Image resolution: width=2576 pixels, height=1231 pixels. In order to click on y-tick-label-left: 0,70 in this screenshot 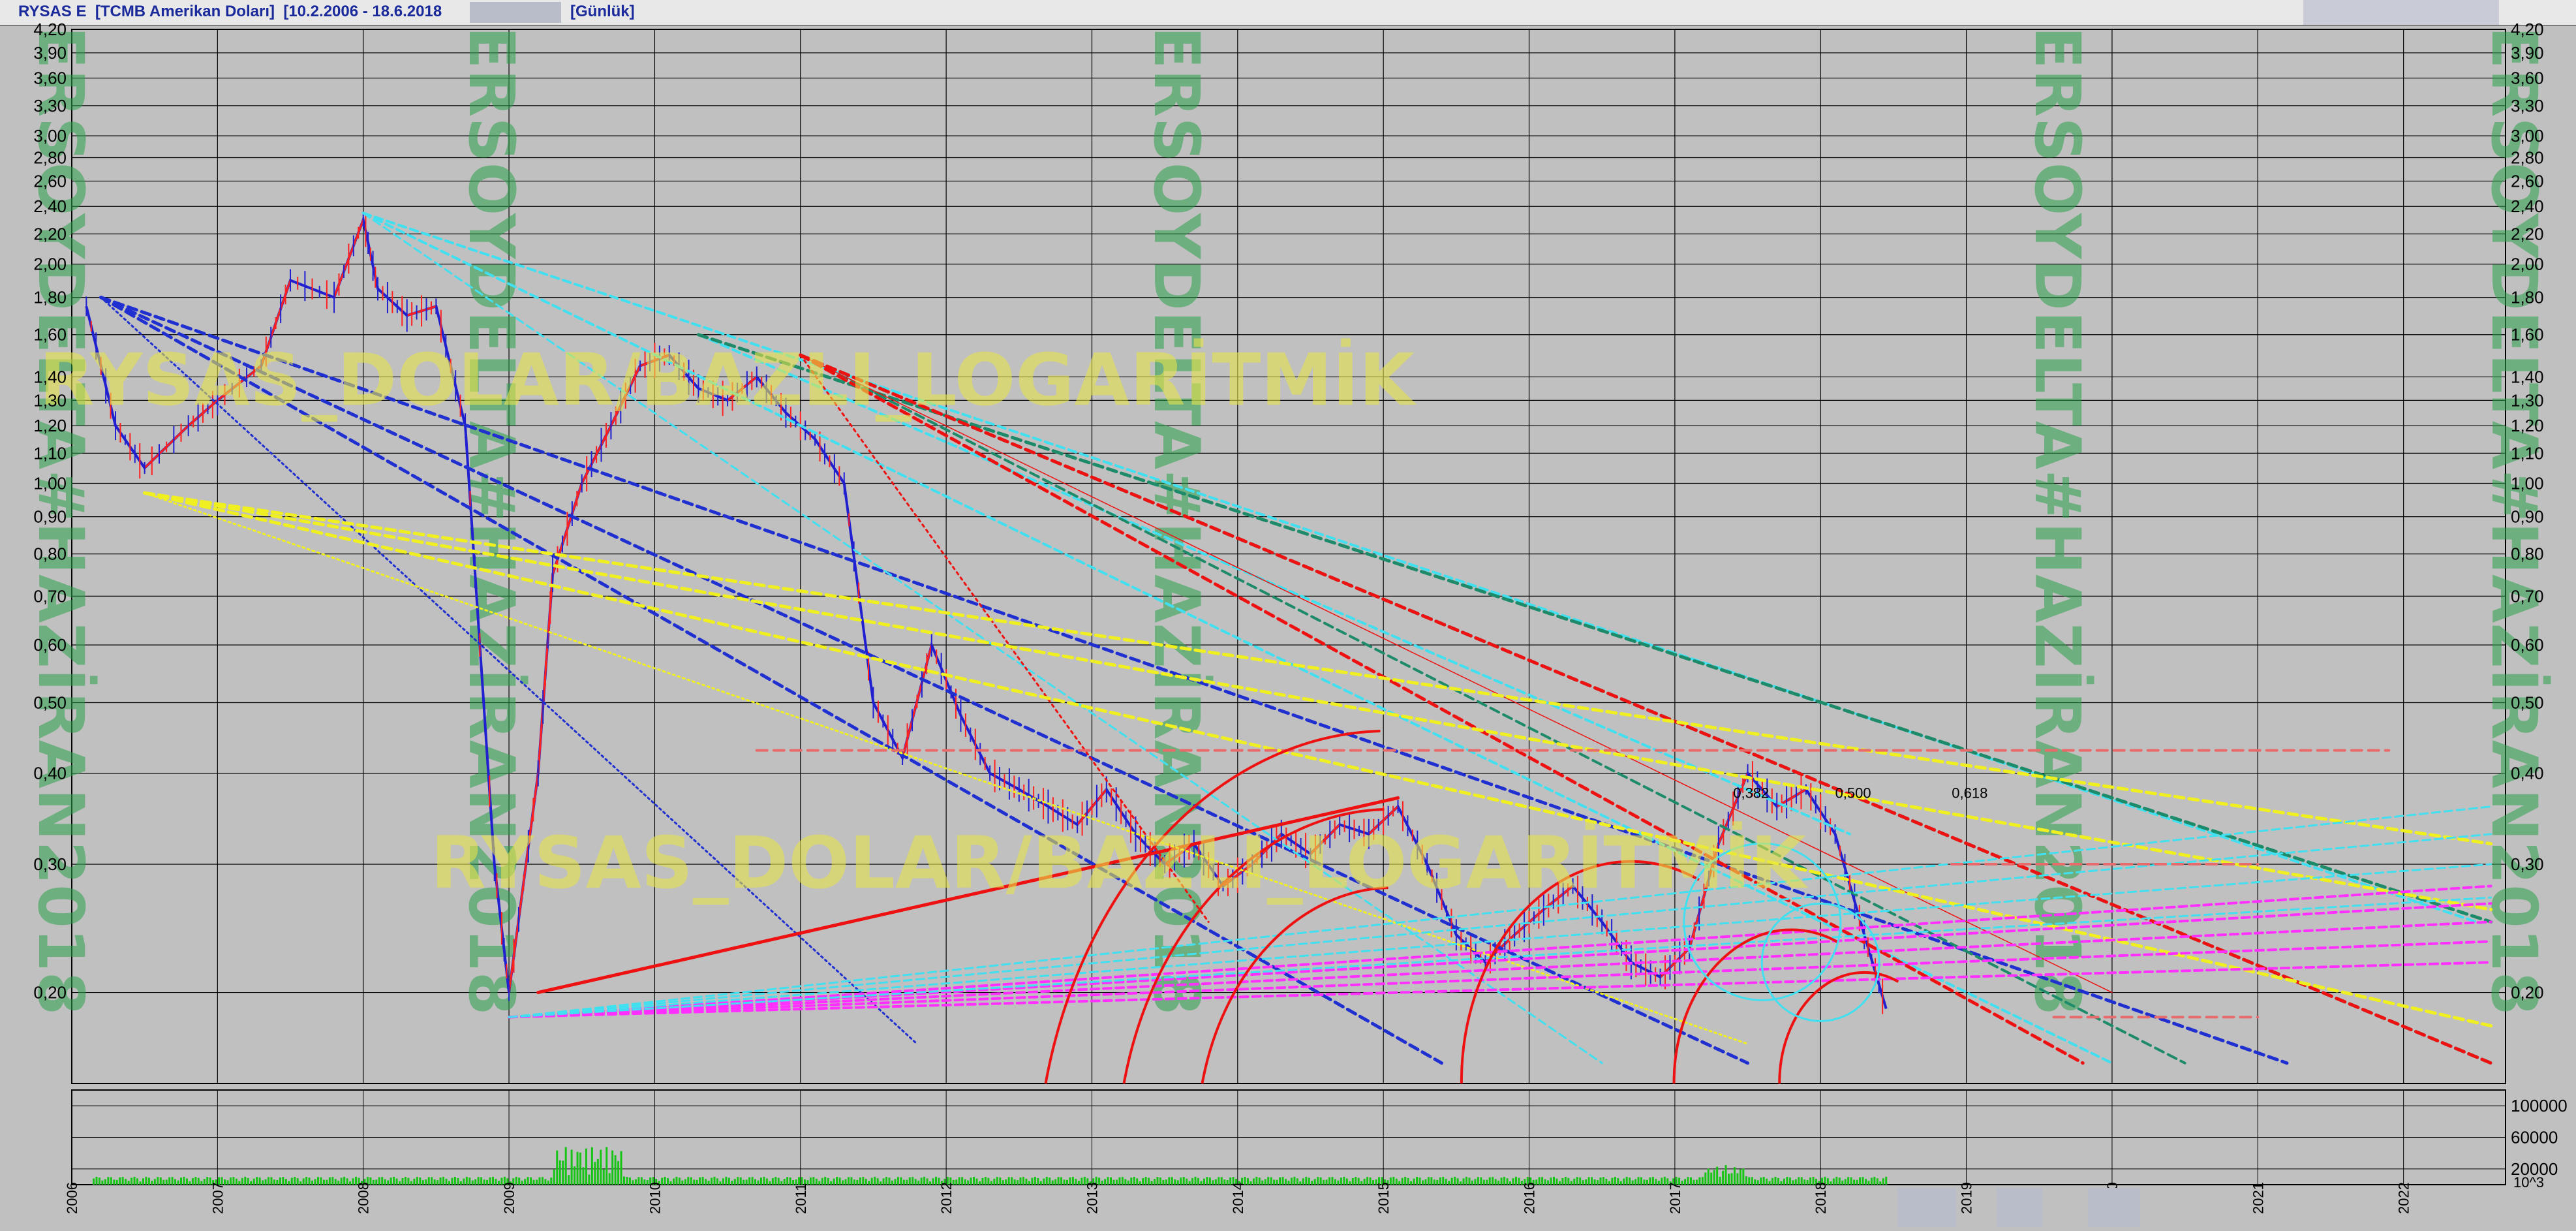, I will do `click(50, 596)`.